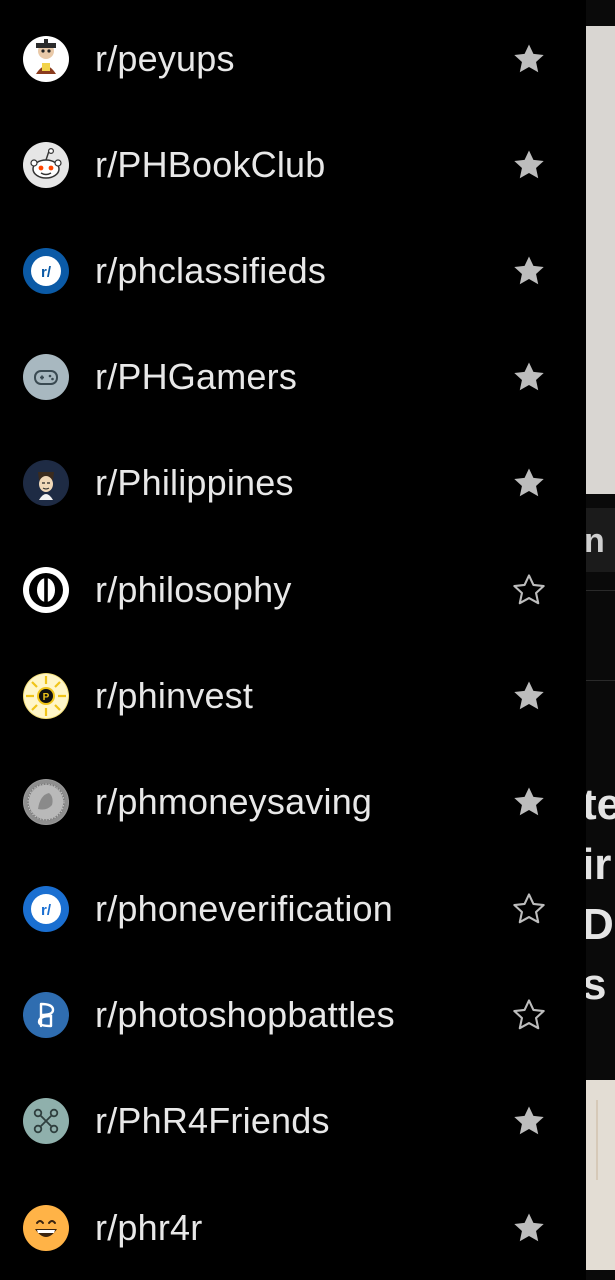  I want to click on community-row-phbookclub: r/PHBookClub, so click(293, 165).